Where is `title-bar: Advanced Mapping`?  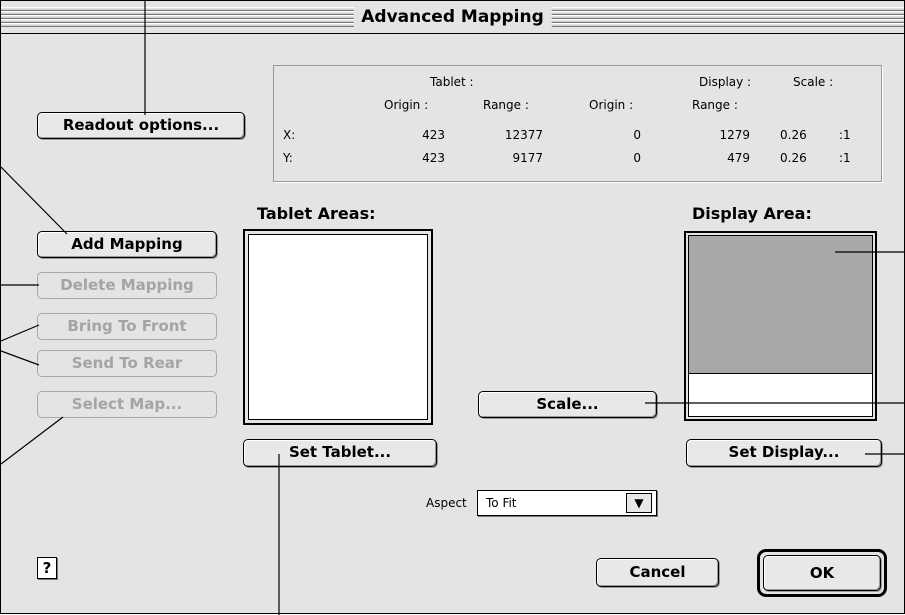
title-bar: Advanced Mapping is located at coordinates (452, 17).